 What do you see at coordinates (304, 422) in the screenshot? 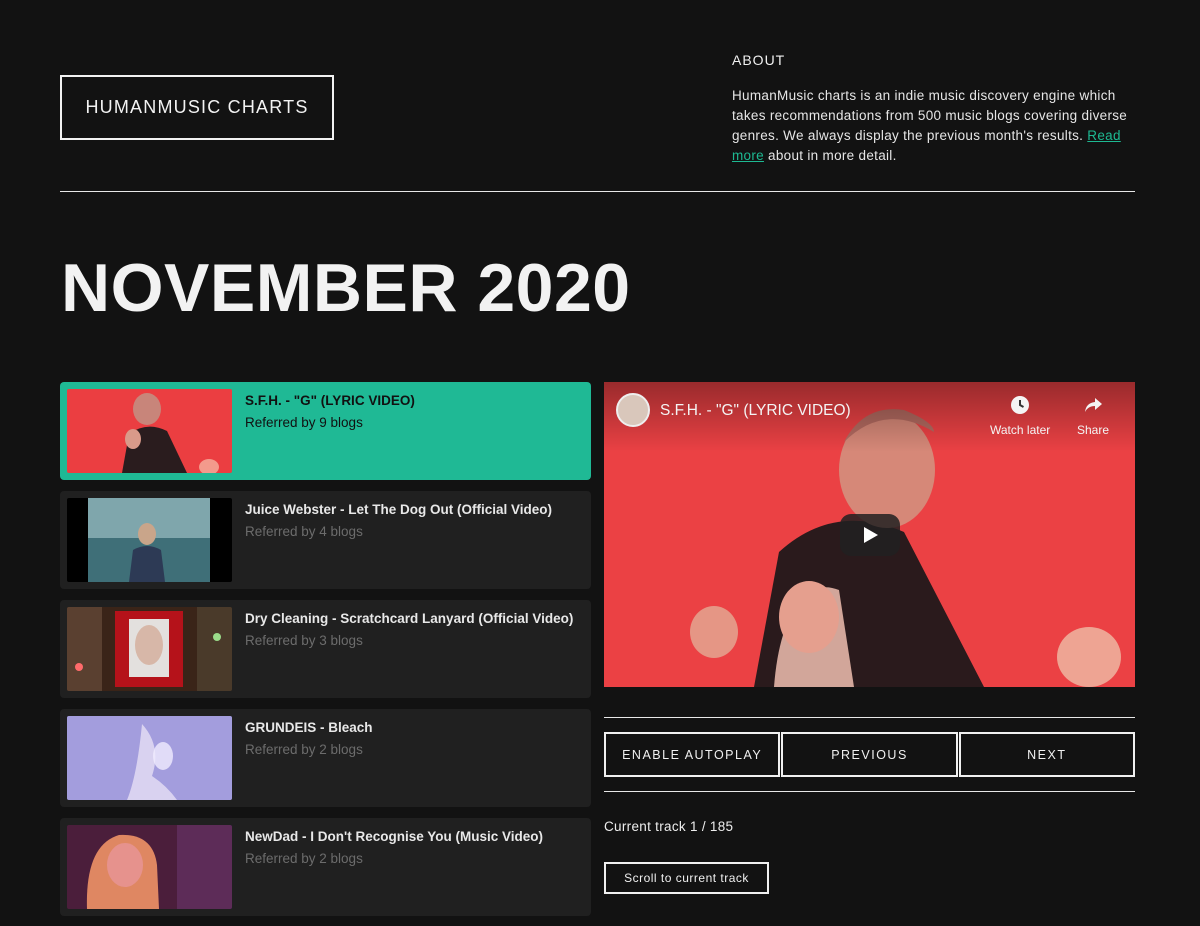
I see `track-referral-count: Referred by 9 blogs` at bounding box center [304, 422].